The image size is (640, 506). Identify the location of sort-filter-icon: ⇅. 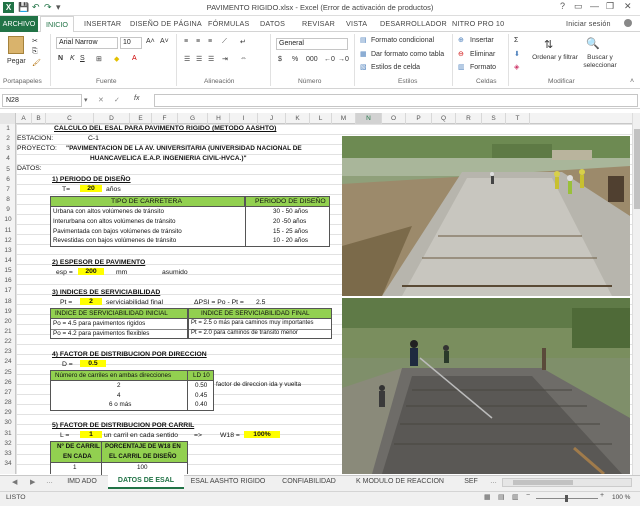
(548, 44).